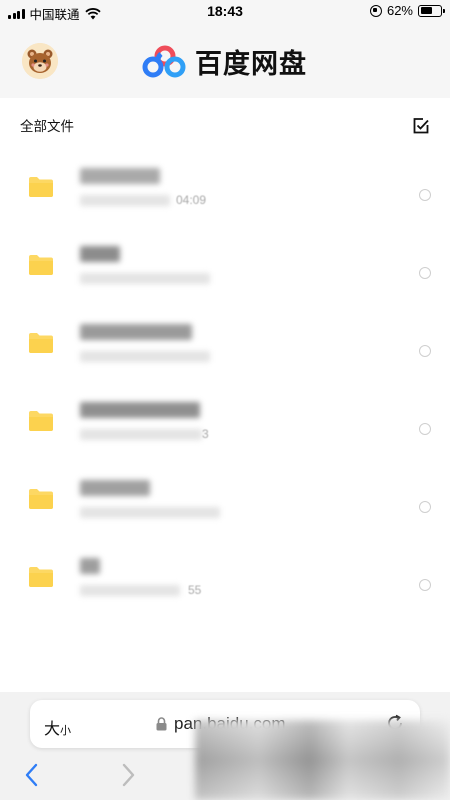 The height and width of the screenshot is (800, 450). What do you see at coordinates (225, 187) in the screenshot?
I see `file-row: 04:09` at bounding box center [225, 187].